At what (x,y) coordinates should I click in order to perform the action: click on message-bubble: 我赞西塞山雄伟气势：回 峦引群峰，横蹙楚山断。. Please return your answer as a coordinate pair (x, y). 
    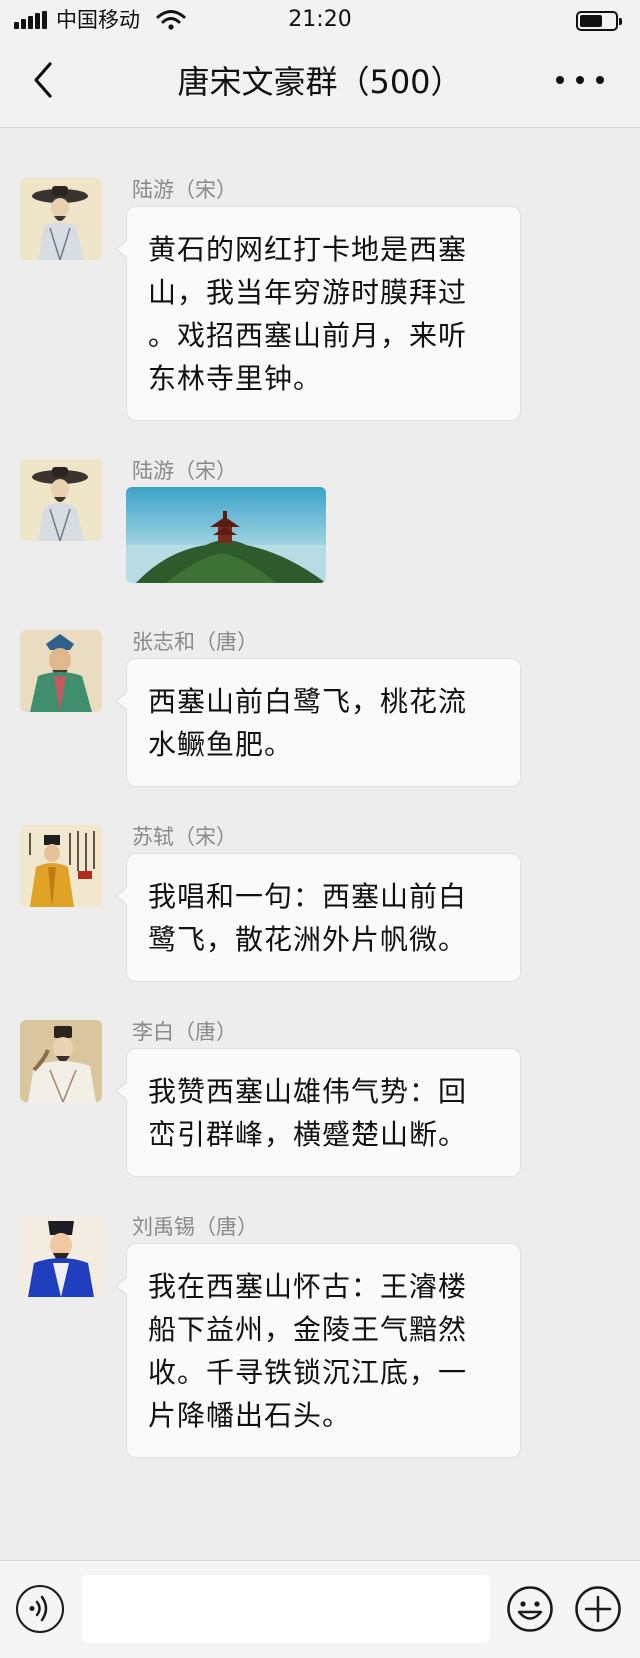
    Looking at the image, I should click on (318, 1112).